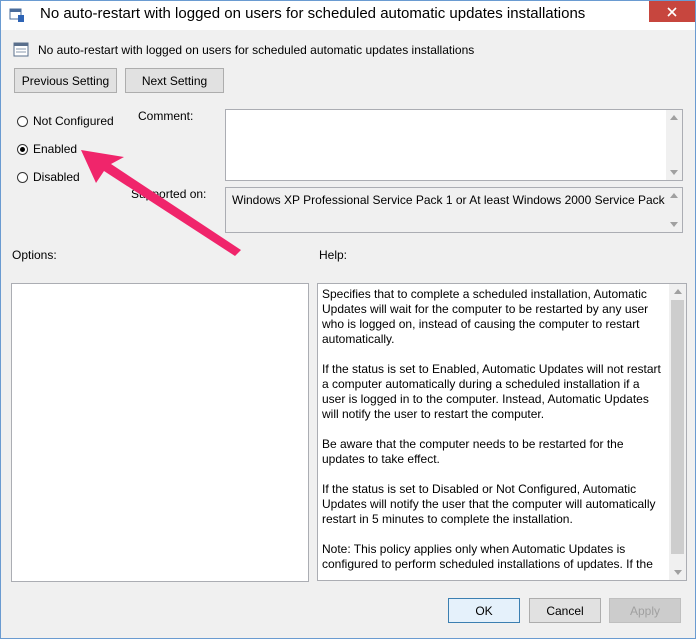 Image resolution: width=696 pixels, height=639 pixels. What do you see at coordinates (55, 149) in the screenshot?
I see `radio-label: Enabled` at bounding box center [55, 149].